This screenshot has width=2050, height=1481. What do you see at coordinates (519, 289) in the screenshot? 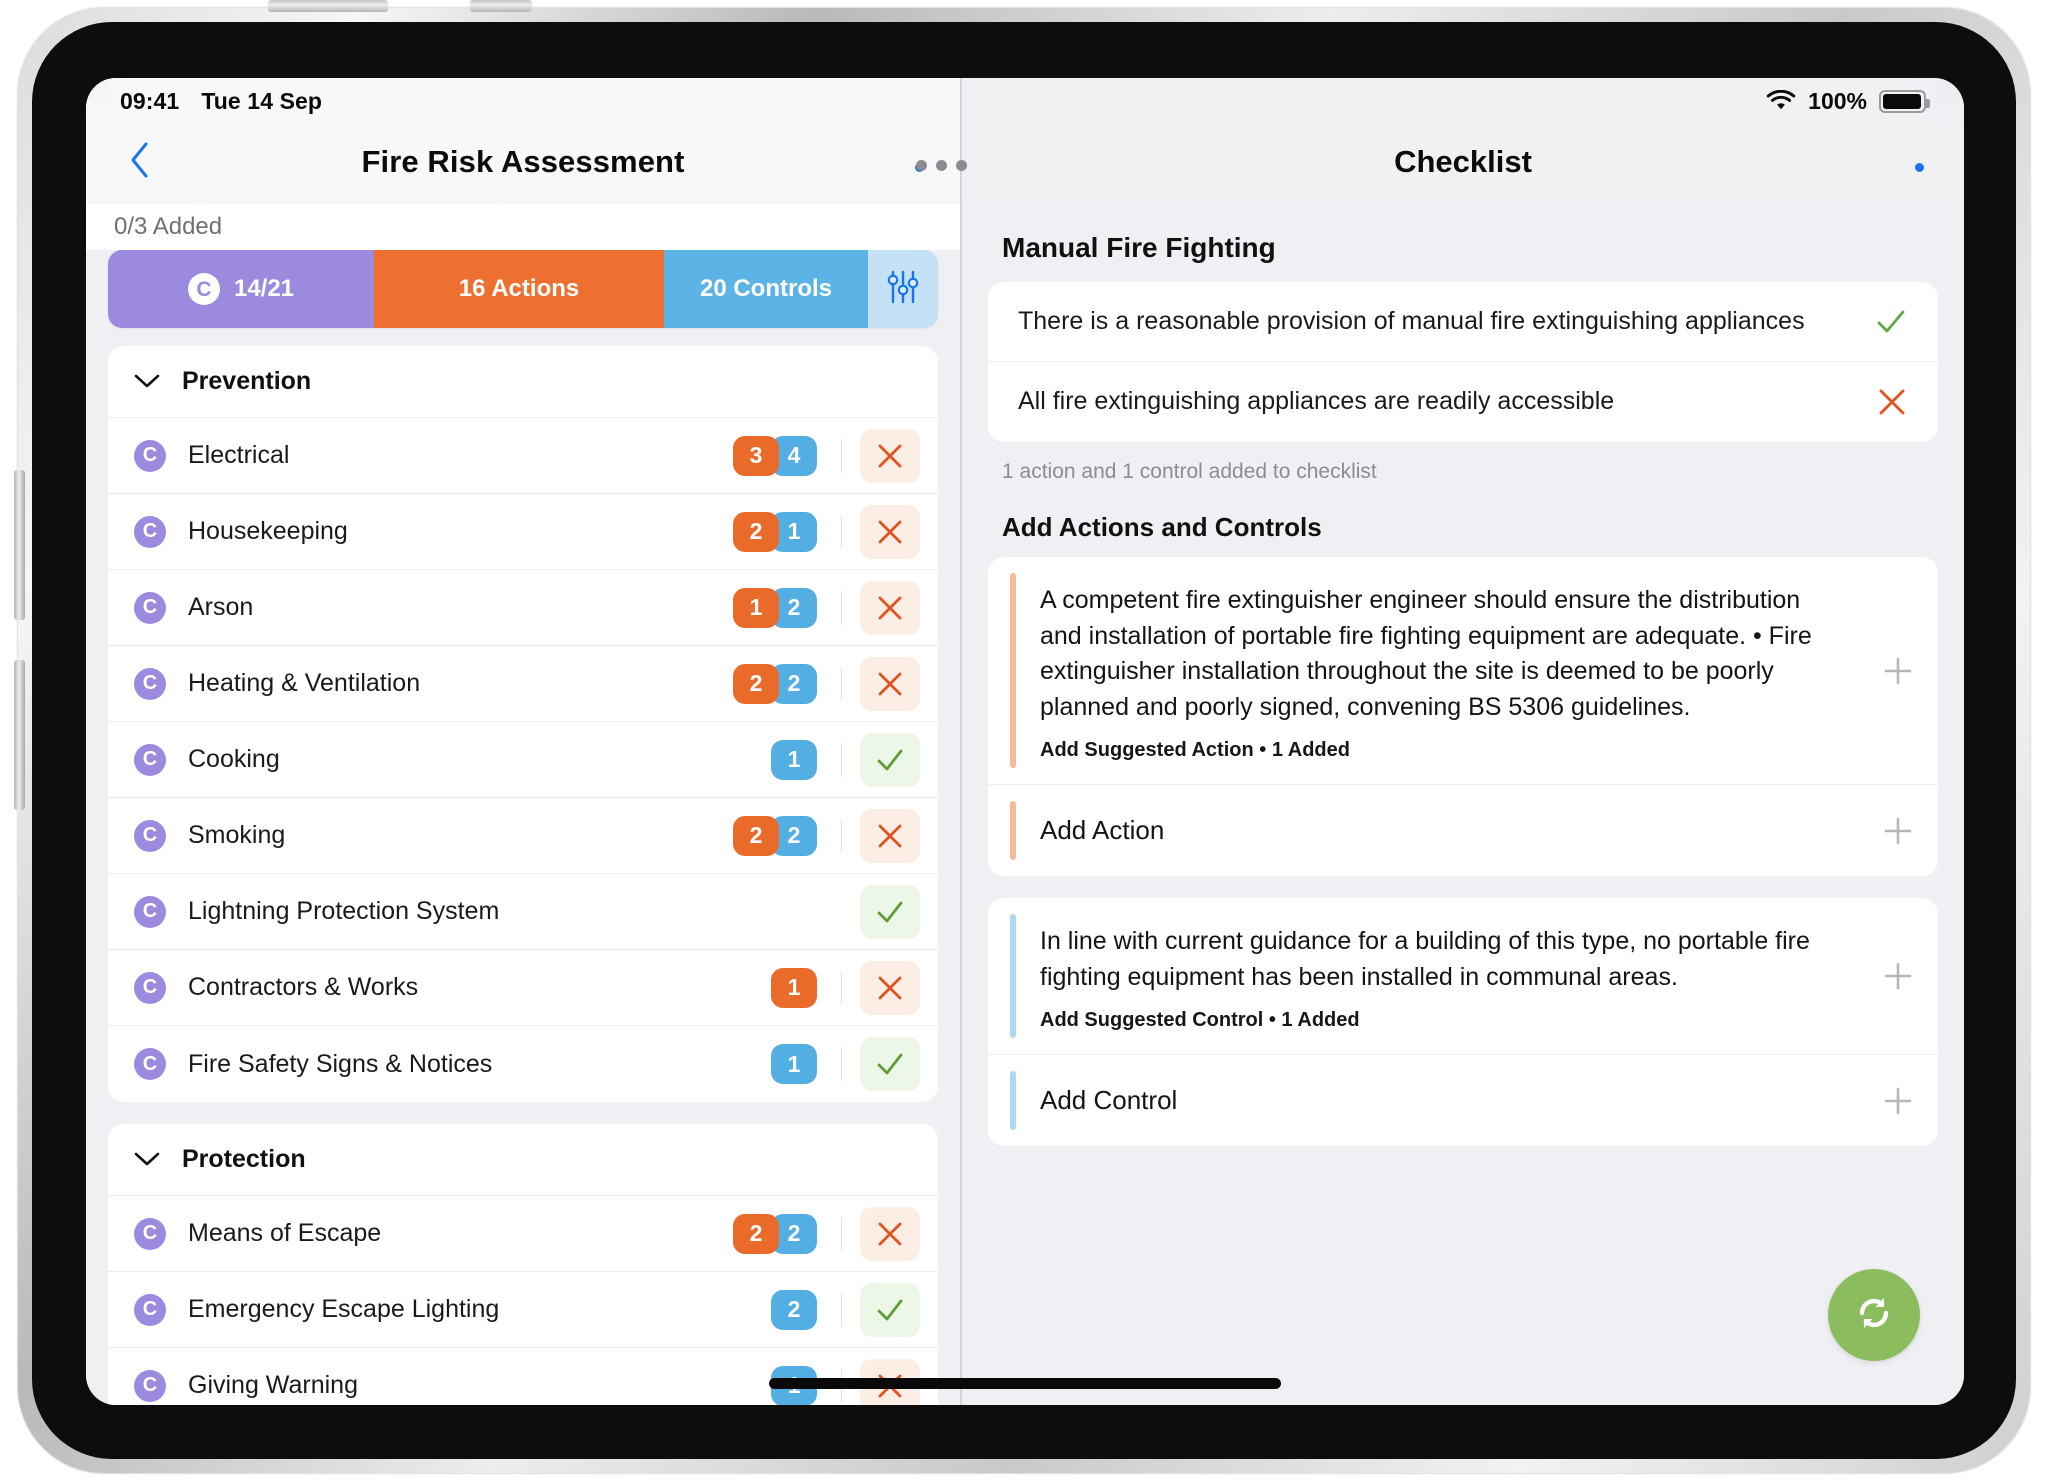
I see `tab-actions: 16 Actions` at bounding box center [519, 289].